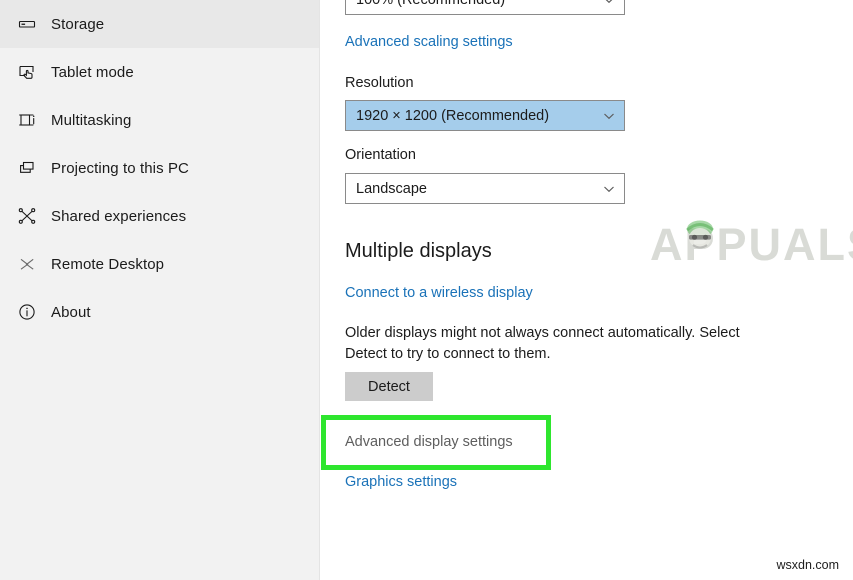 Image resolution: width=853 pixels, height=580 pixels. I want to click on sidebar-item-projecting-to-this-pc: Projecting to this PC, so click(160, 168).